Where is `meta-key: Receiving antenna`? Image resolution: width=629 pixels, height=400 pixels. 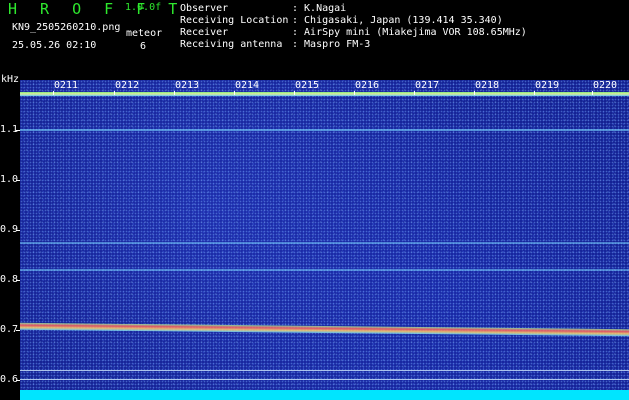
meta-key: Receiving antenna is located at coordinates (231, 44).